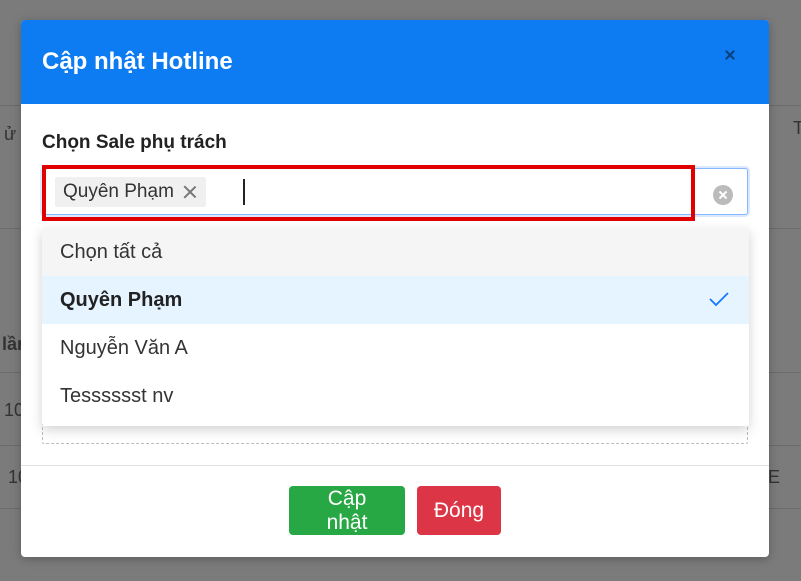 The height and width of the screenshot is (581, 801). I want to click on clear-icon, so click(723, 195).